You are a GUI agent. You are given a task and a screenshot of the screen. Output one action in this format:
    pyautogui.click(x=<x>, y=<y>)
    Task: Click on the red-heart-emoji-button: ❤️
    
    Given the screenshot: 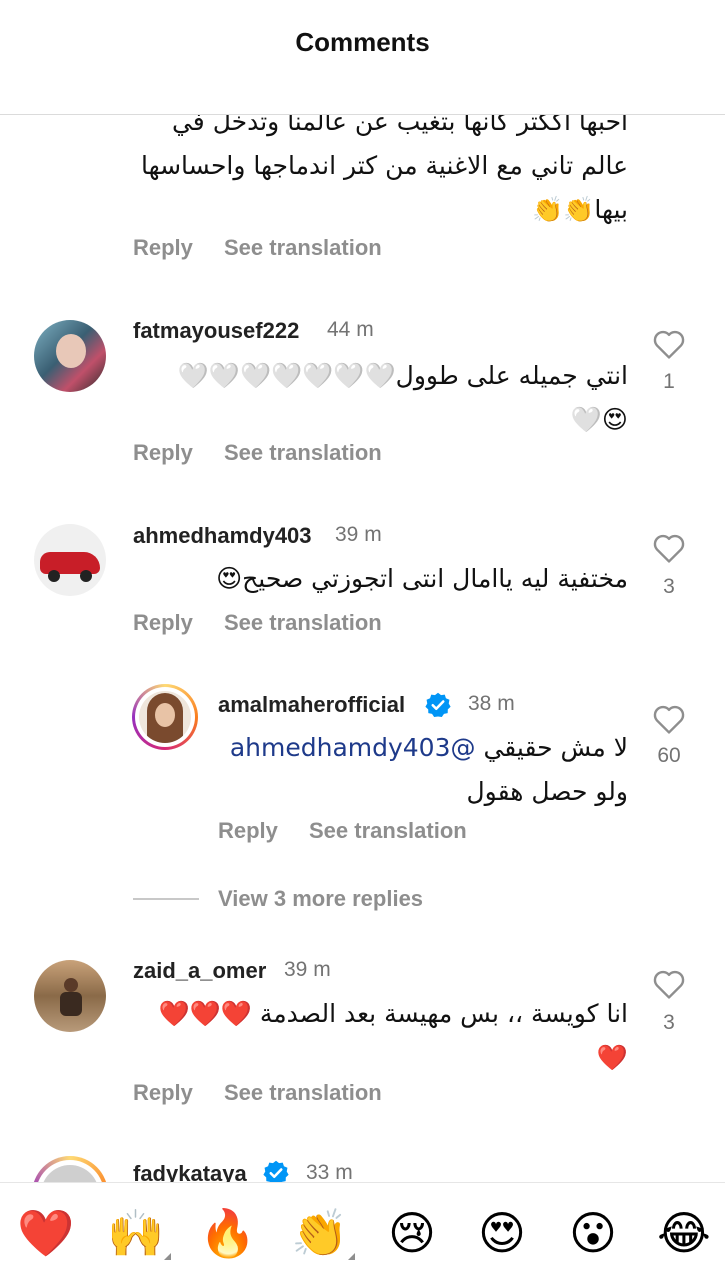 What is the action you would take?
    pyautogui.click(x=46, y=1233)
    